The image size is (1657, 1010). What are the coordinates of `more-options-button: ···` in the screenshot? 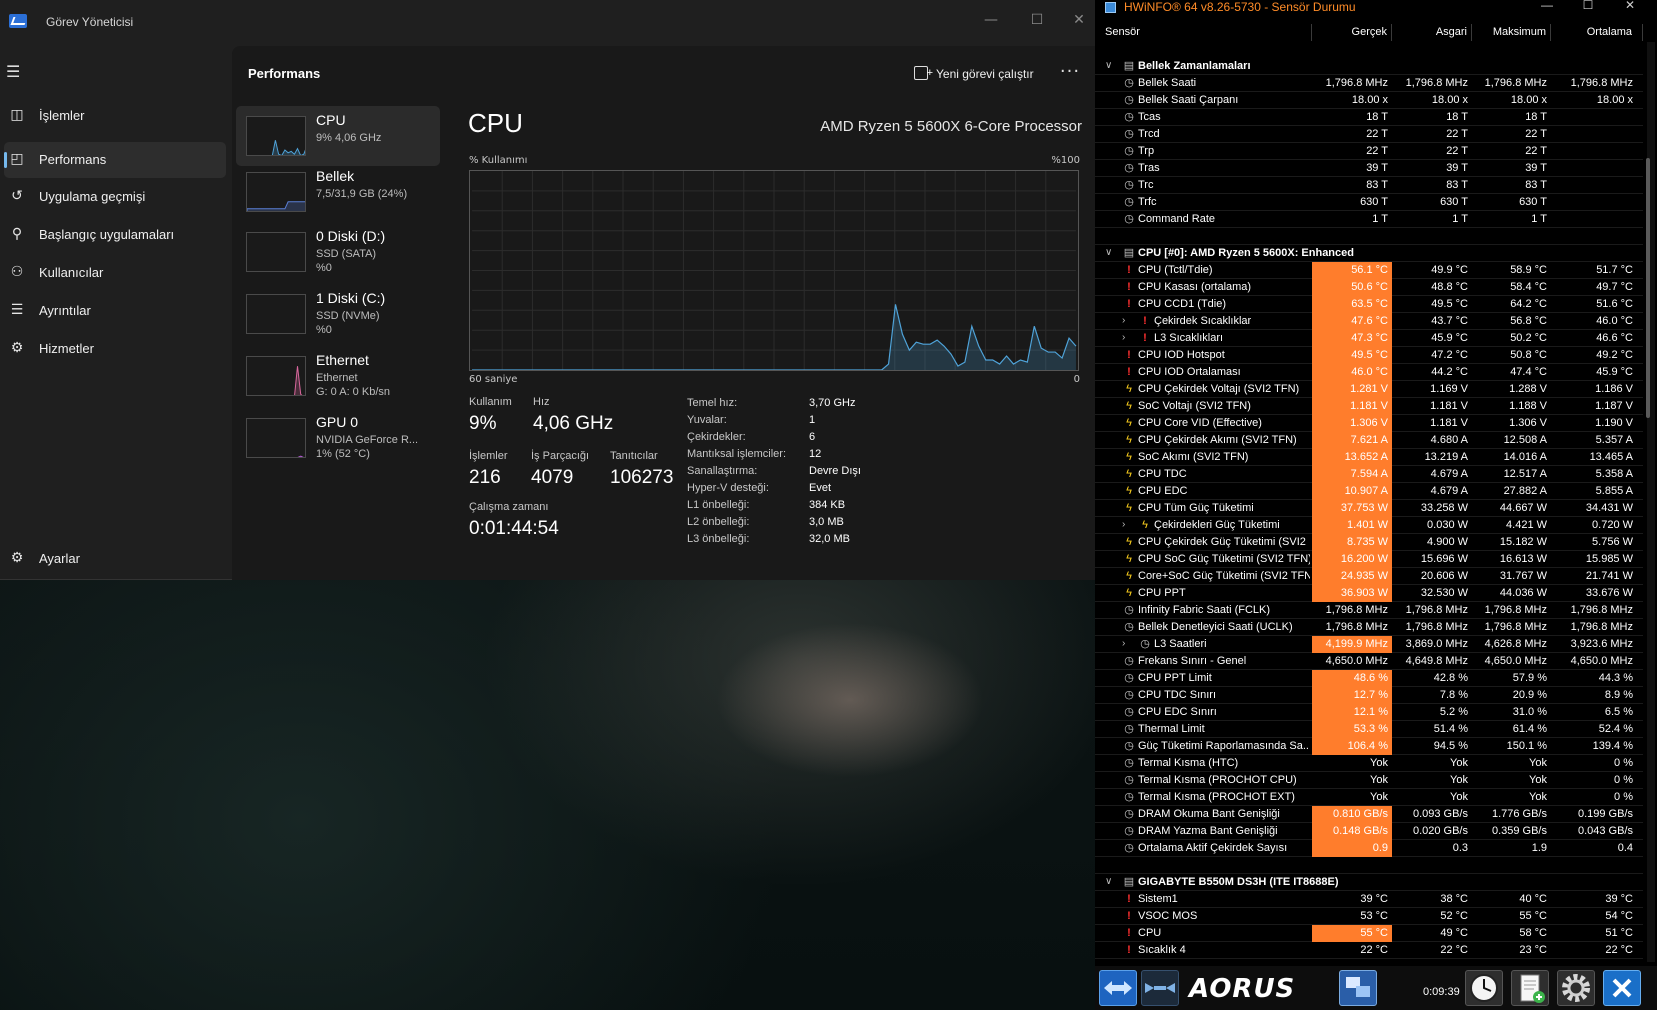 It's located at (1070, 74).